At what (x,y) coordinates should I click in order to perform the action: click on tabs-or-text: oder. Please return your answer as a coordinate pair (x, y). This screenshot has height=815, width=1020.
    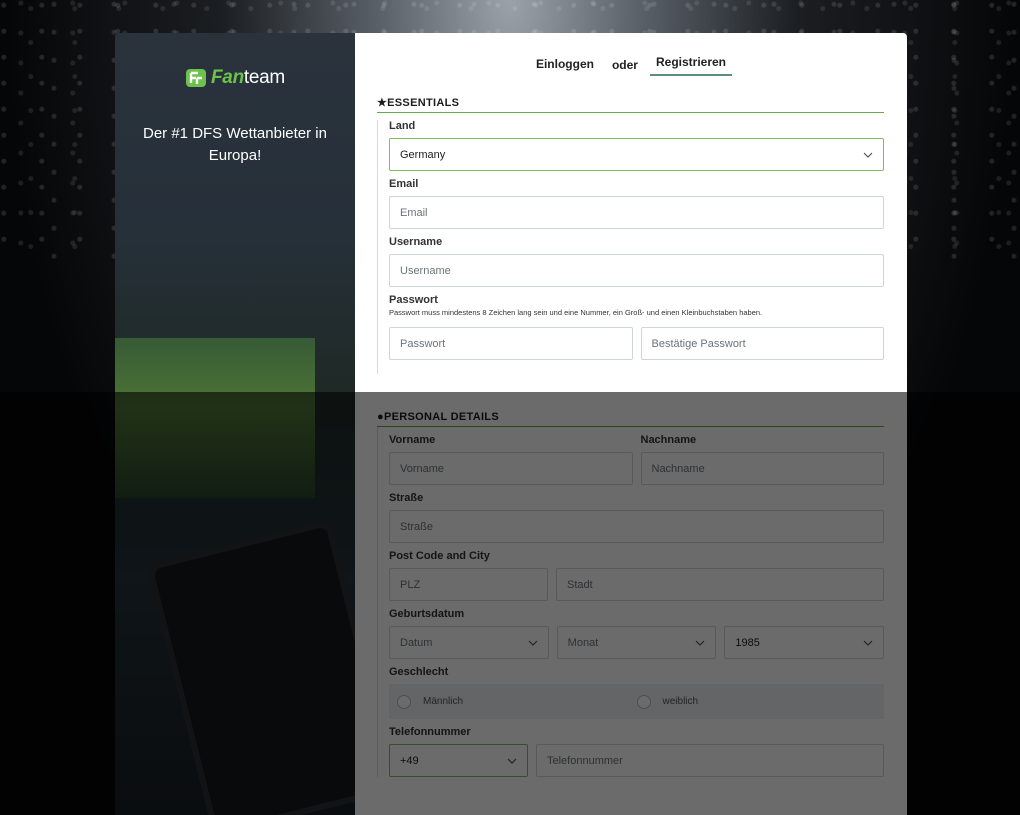
    Looking at the image, I should click on (624, 65).